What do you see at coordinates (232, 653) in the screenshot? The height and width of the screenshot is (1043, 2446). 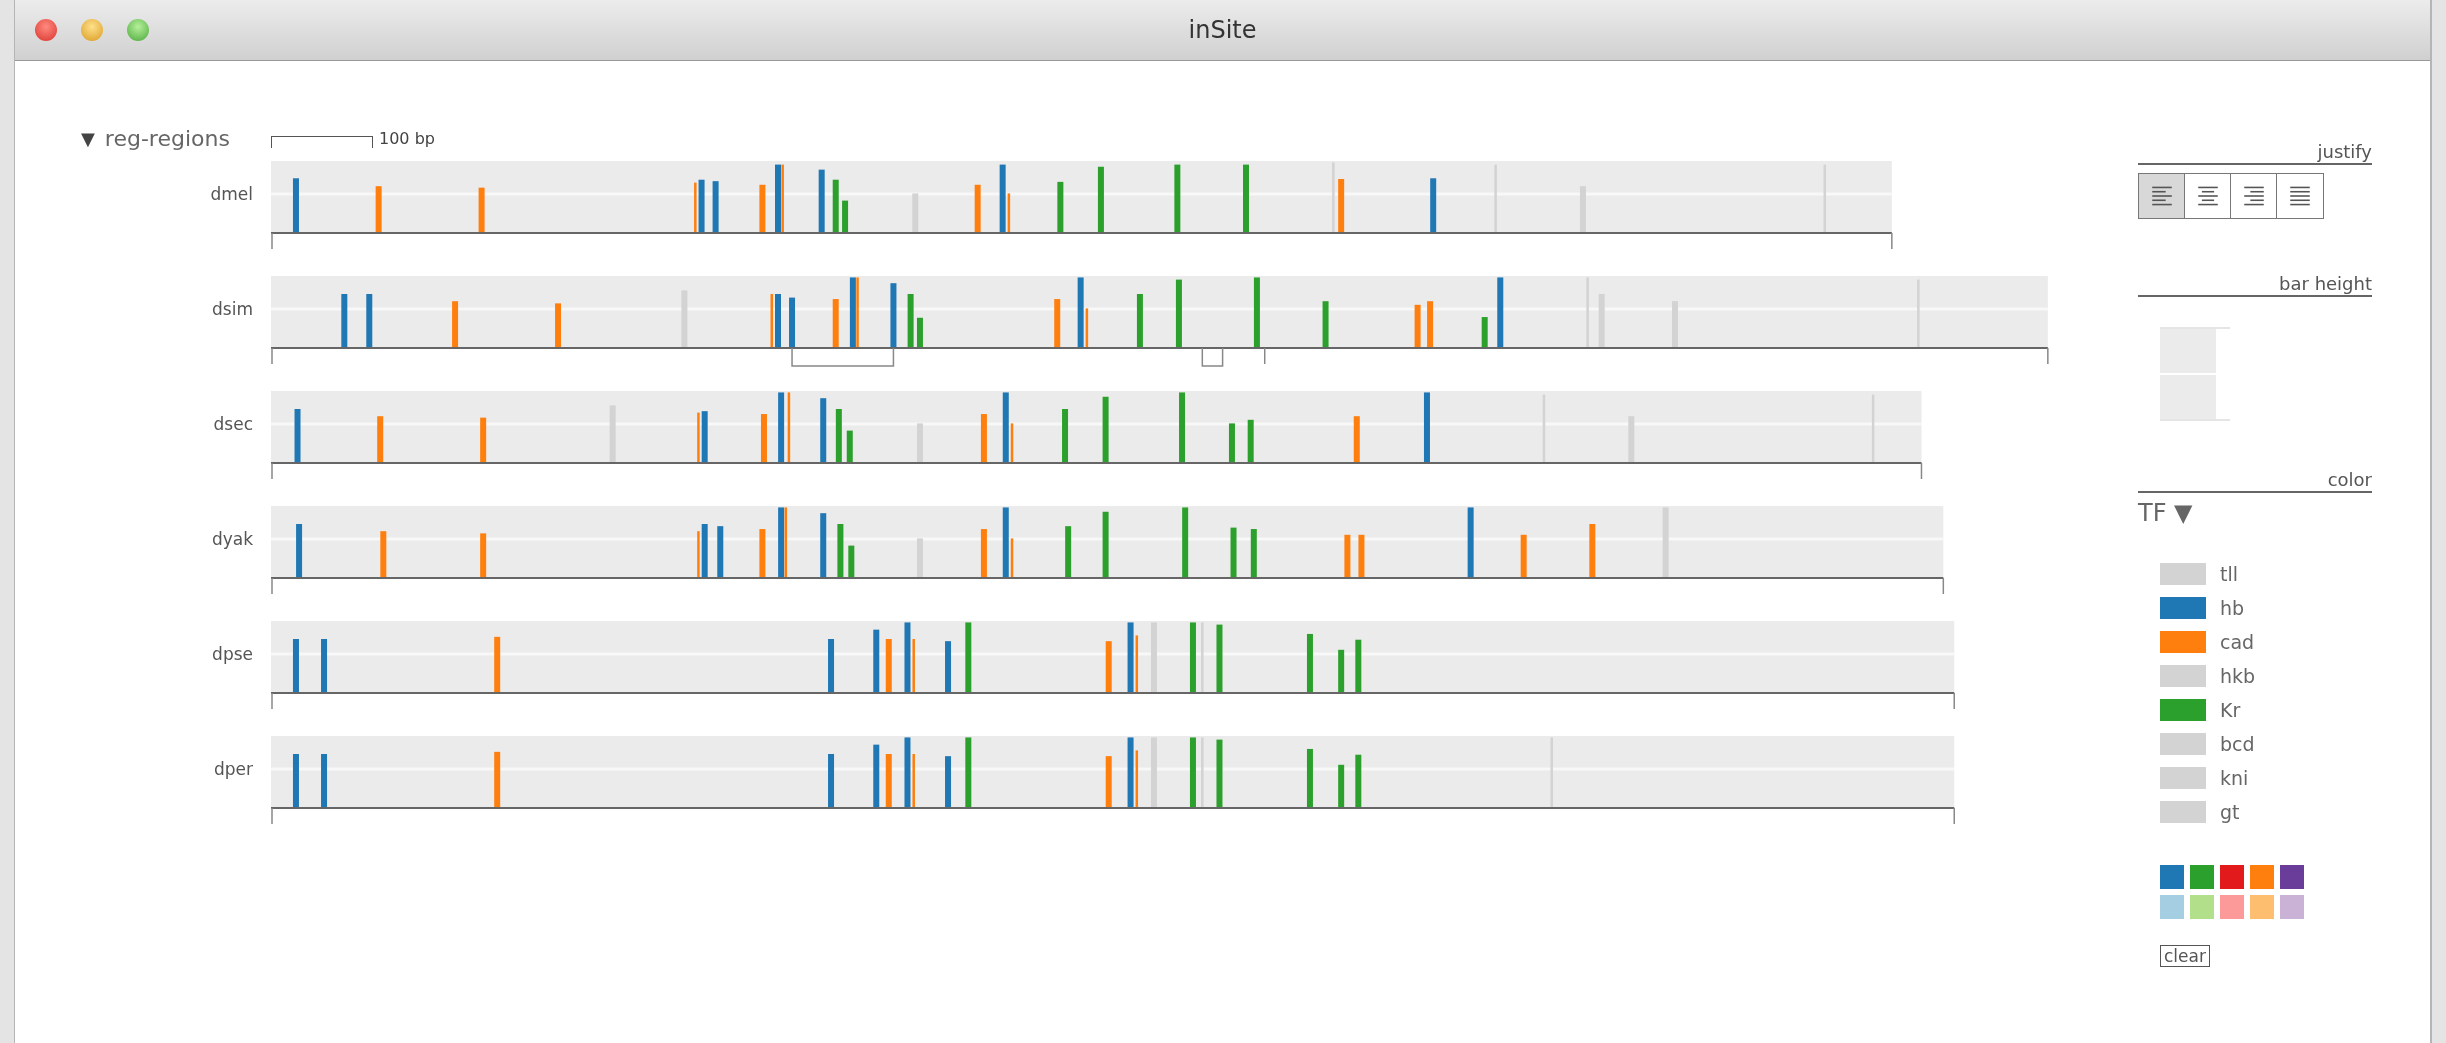 I see `track-label: dpse` at bounding box center [232, 653].